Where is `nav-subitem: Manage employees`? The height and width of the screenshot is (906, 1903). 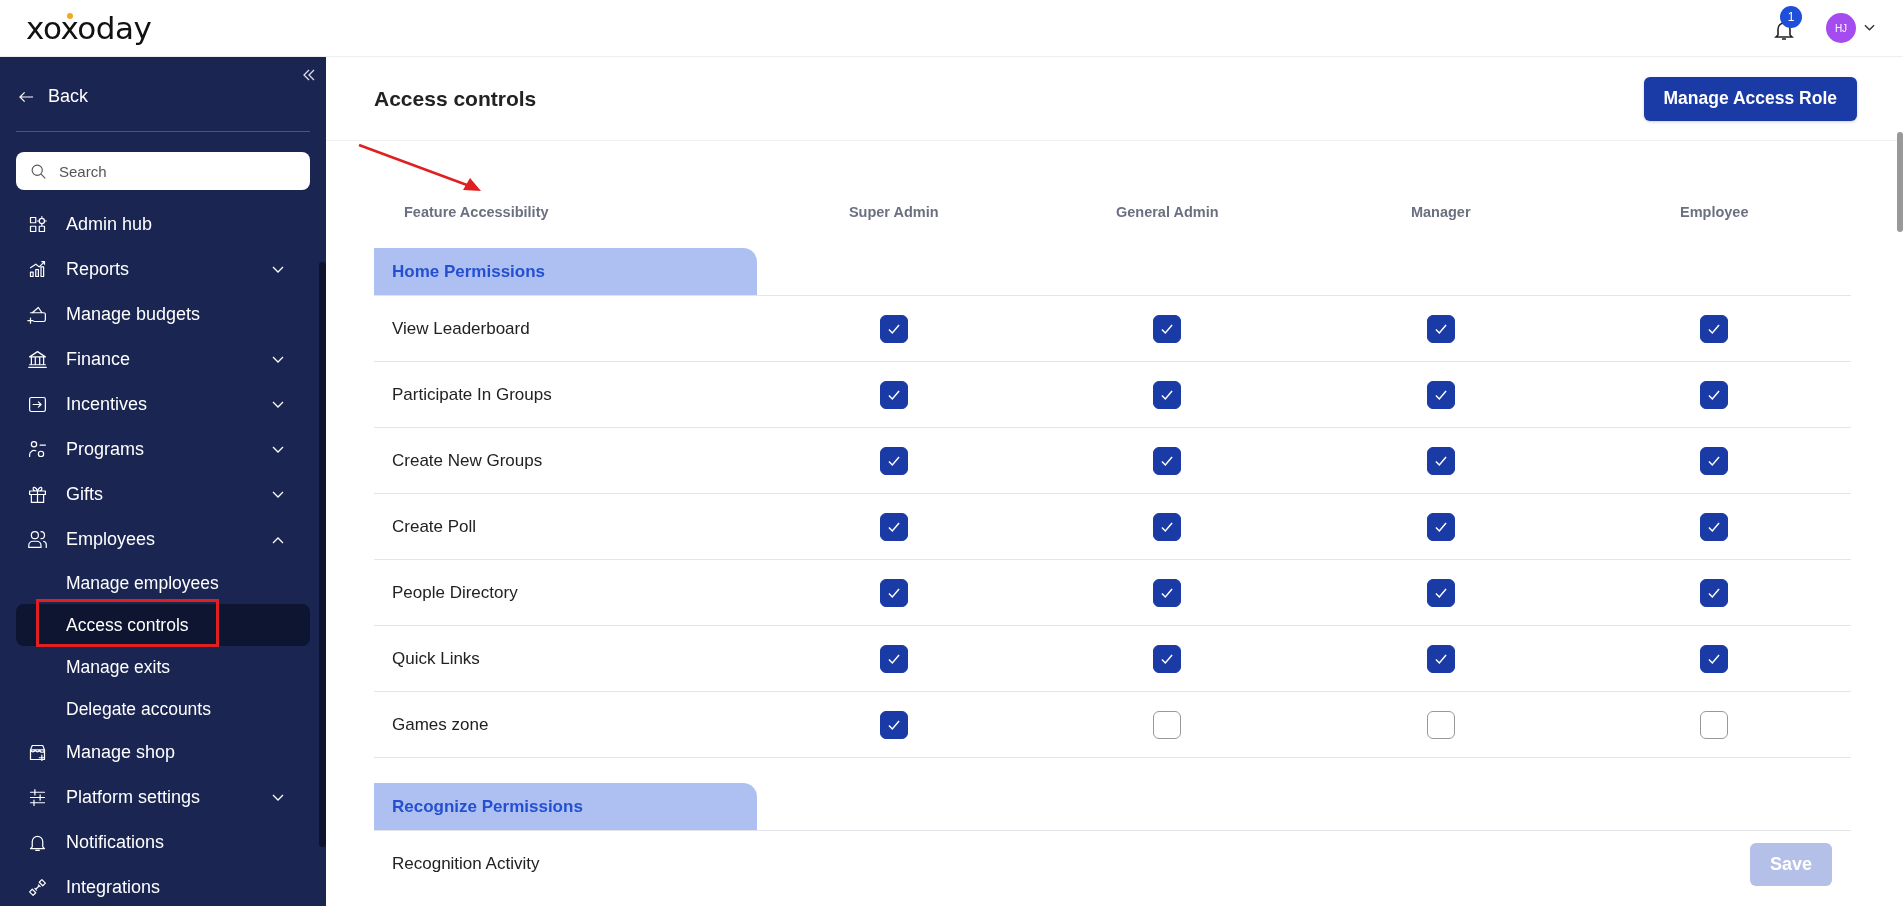 nav-subitem: Manage employees is located at coordinates (163, 583).